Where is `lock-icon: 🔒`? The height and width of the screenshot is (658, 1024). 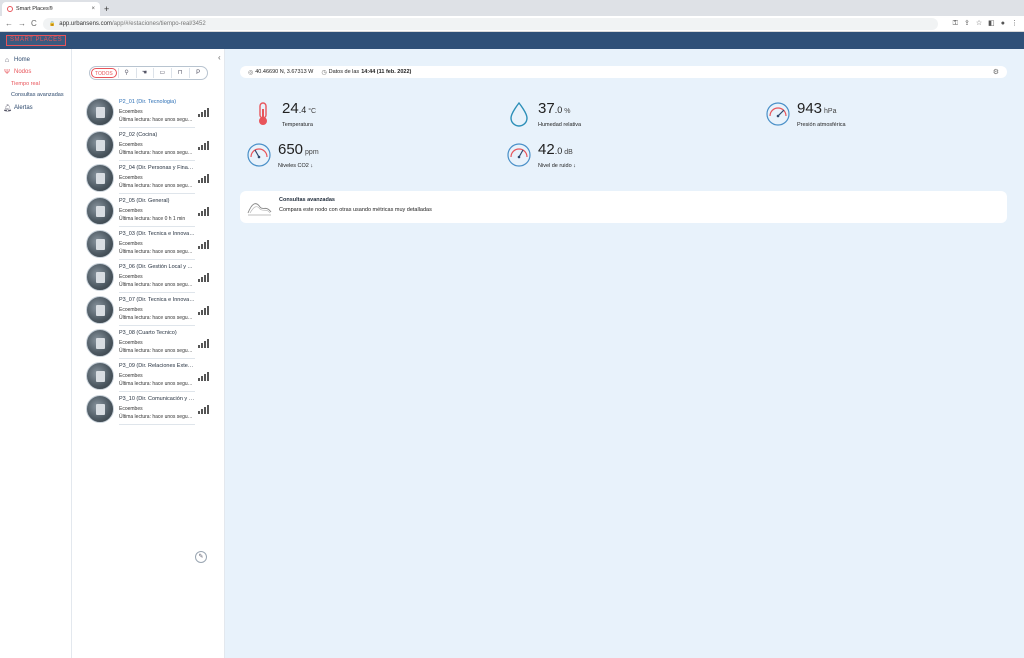
lock-icon: 🔒 is located at coordinates (52, 24).